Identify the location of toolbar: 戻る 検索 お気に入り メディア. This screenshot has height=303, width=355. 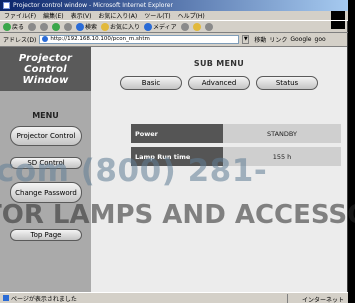
(174, 26).